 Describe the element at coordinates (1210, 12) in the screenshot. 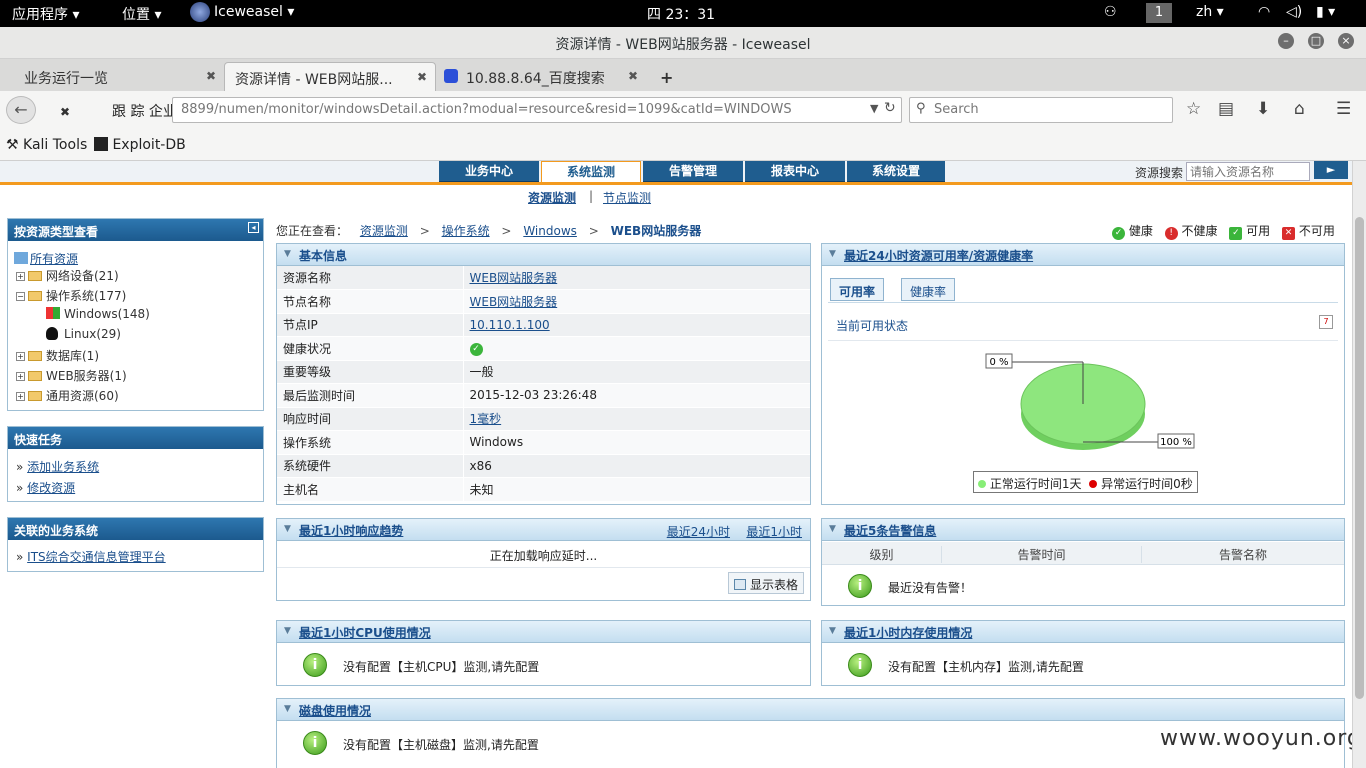

I see `input-method: zh ▾` at that location.